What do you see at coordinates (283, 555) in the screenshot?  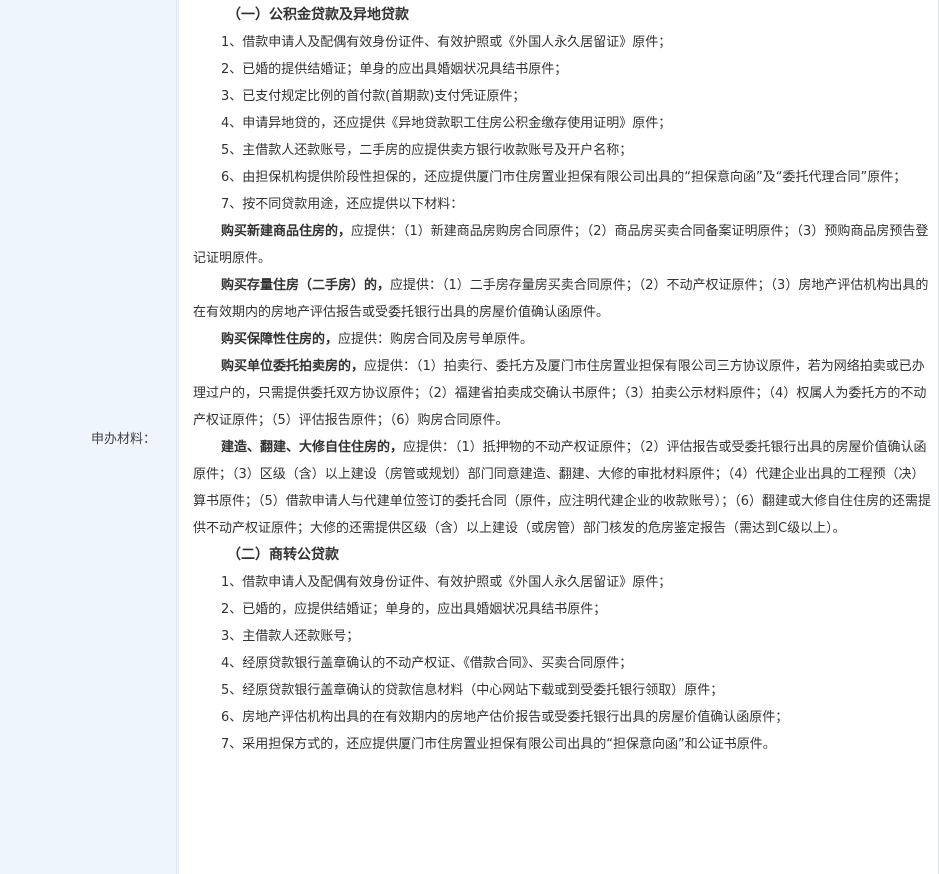 I see `section-title: （二）商转公贷款` at bounding box center [283, 555].